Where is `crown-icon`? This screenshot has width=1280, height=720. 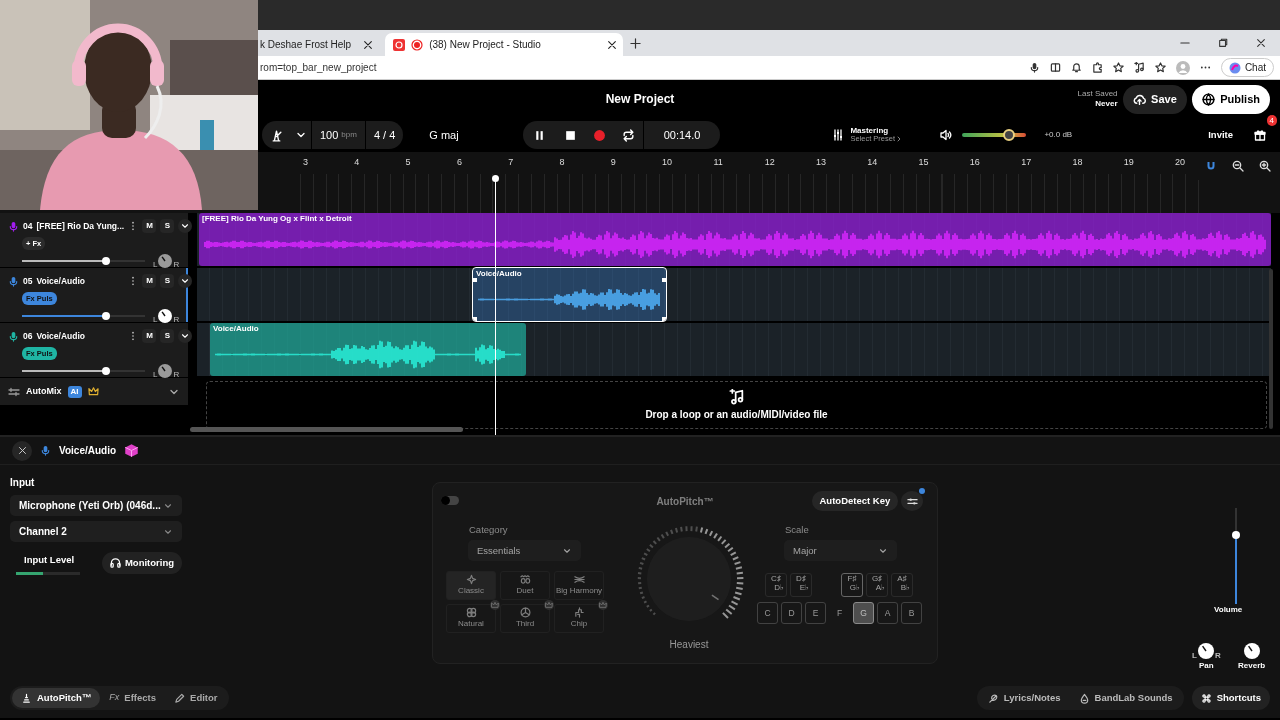
crown-icon is located at coordinates (495, 605).